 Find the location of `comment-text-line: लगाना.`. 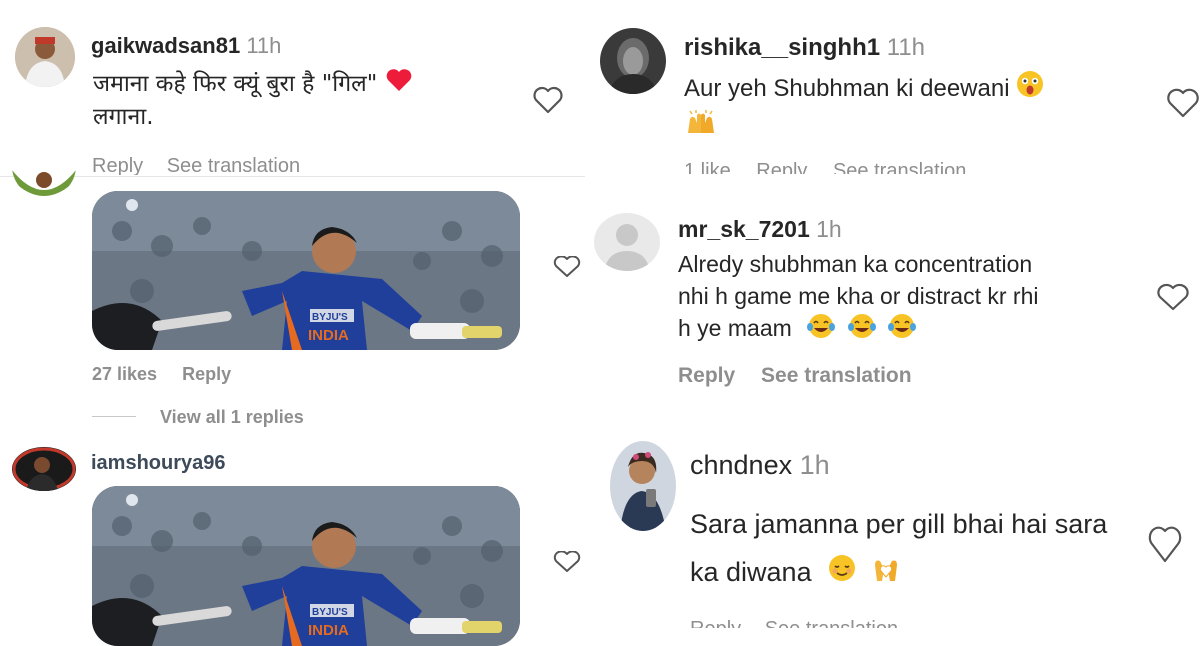

comment-text-line: लगाना. is located at coordinates (123, 117).